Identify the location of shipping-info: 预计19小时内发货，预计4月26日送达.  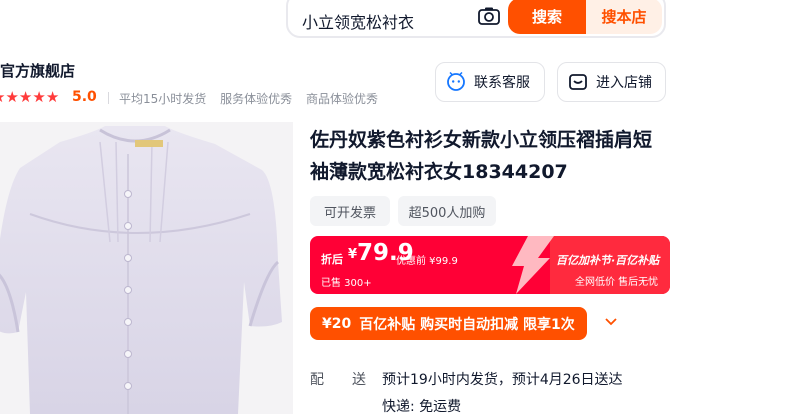
(502, 380).